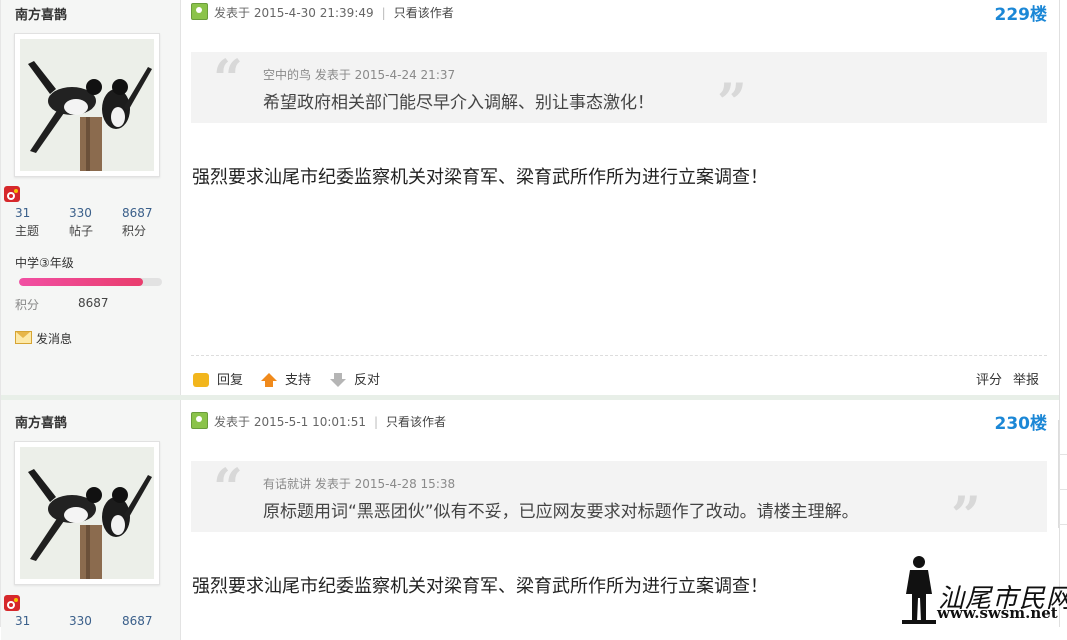 The height and width of the screenshot is (640, 1067). What do you see at coordinates (23, 337) in the screenshot?
I see `envelope-icon` at bounding box center [23, 337].